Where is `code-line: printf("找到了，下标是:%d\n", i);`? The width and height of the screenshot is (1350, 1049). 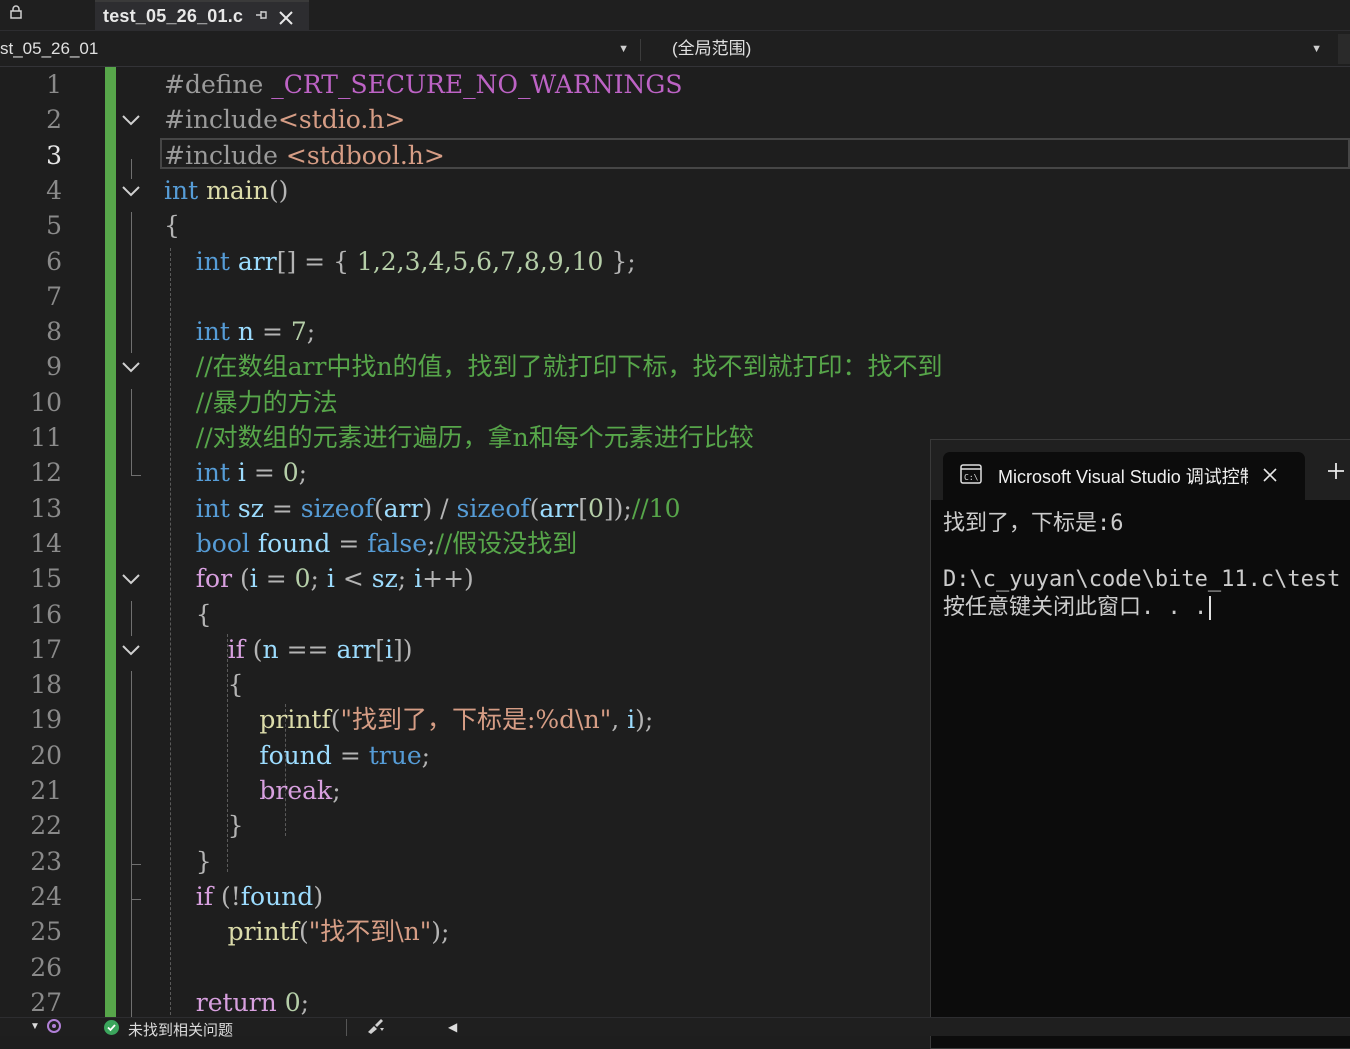
code-line: printf("找到了，下标是:%d\n", i); is located at coordinates (408, 719).